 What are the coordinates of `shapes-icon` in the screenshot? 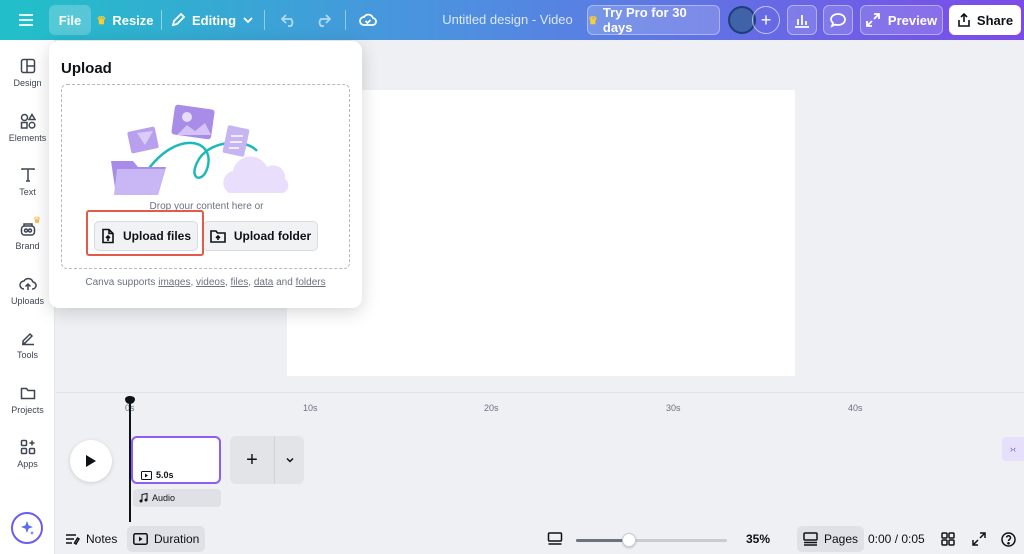 It's located at (28, 121).